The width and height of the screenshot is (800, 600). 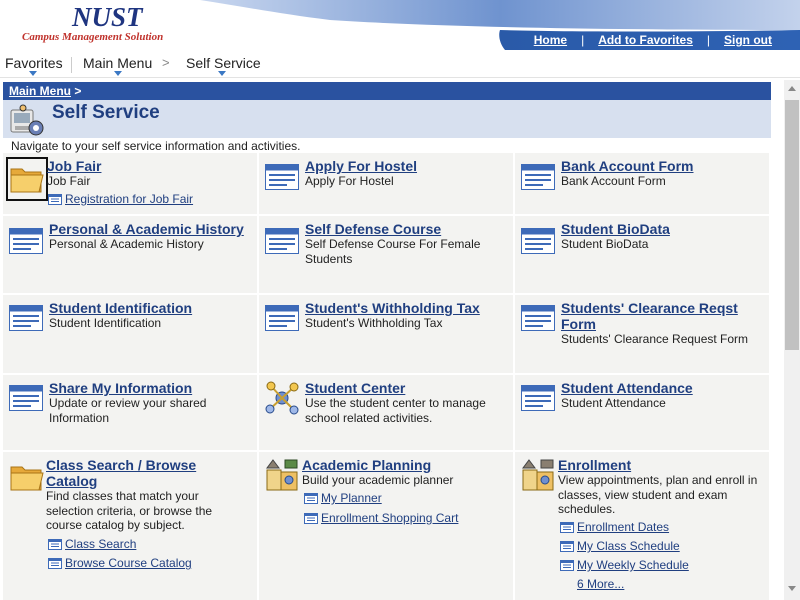 What do you see at coordinates (393, 251) in the screenshot?
I see `tile-description: Self Defense Course For Female Students` at bounding box center [393, 251].